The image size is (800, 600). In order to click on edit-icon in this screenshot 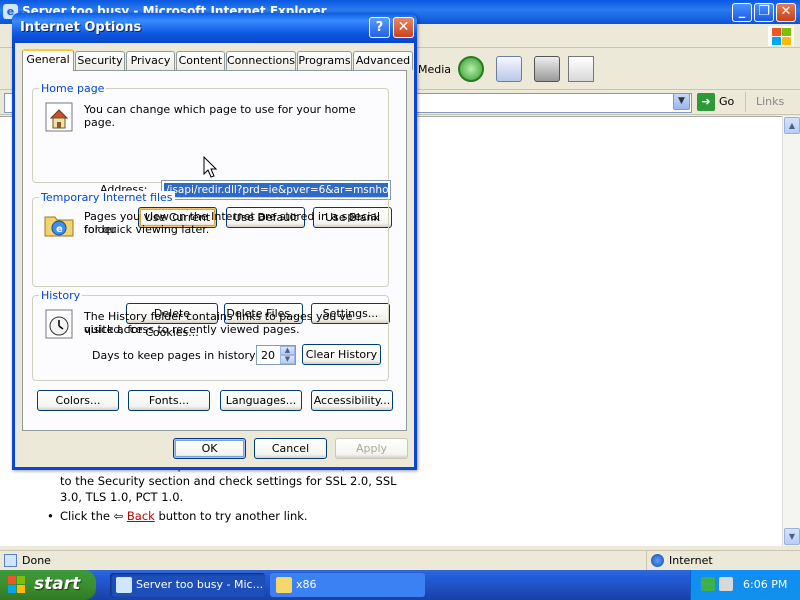, I will do `click(581, 69)`.